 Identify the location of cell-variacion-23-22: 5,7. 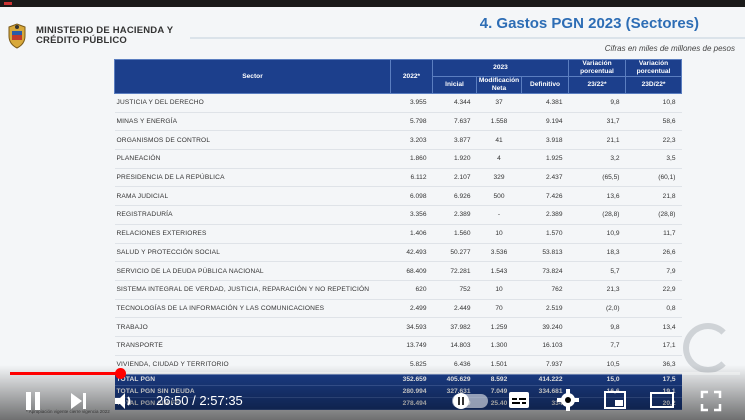
(597, 271).